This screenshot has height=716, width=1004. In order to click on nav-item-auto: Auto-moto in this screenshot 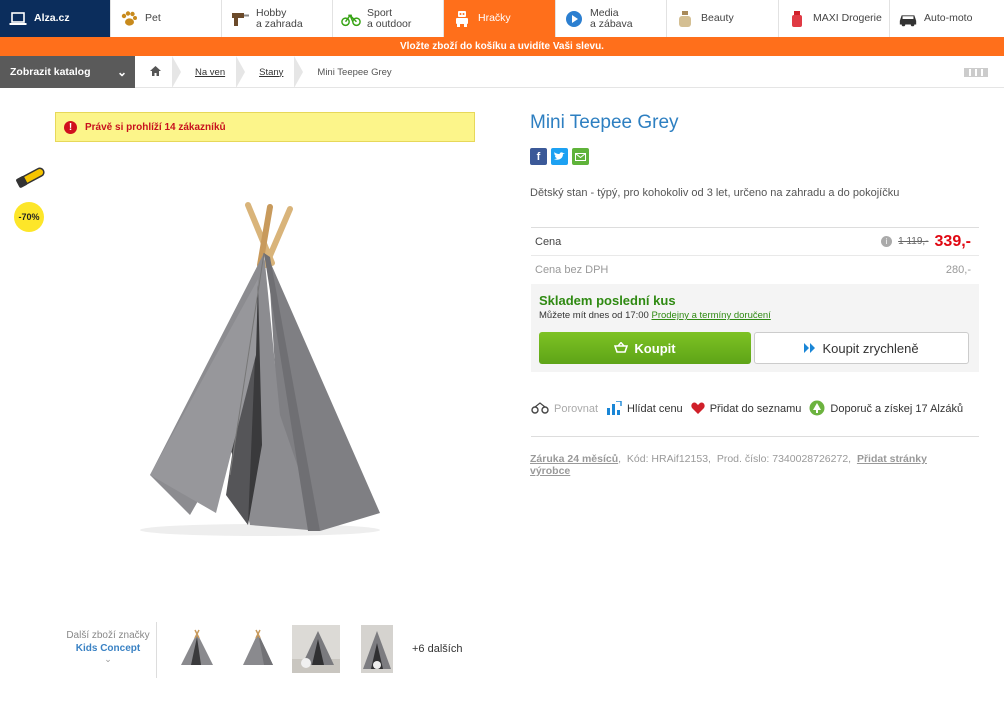, I will do `click(947, 18)`.